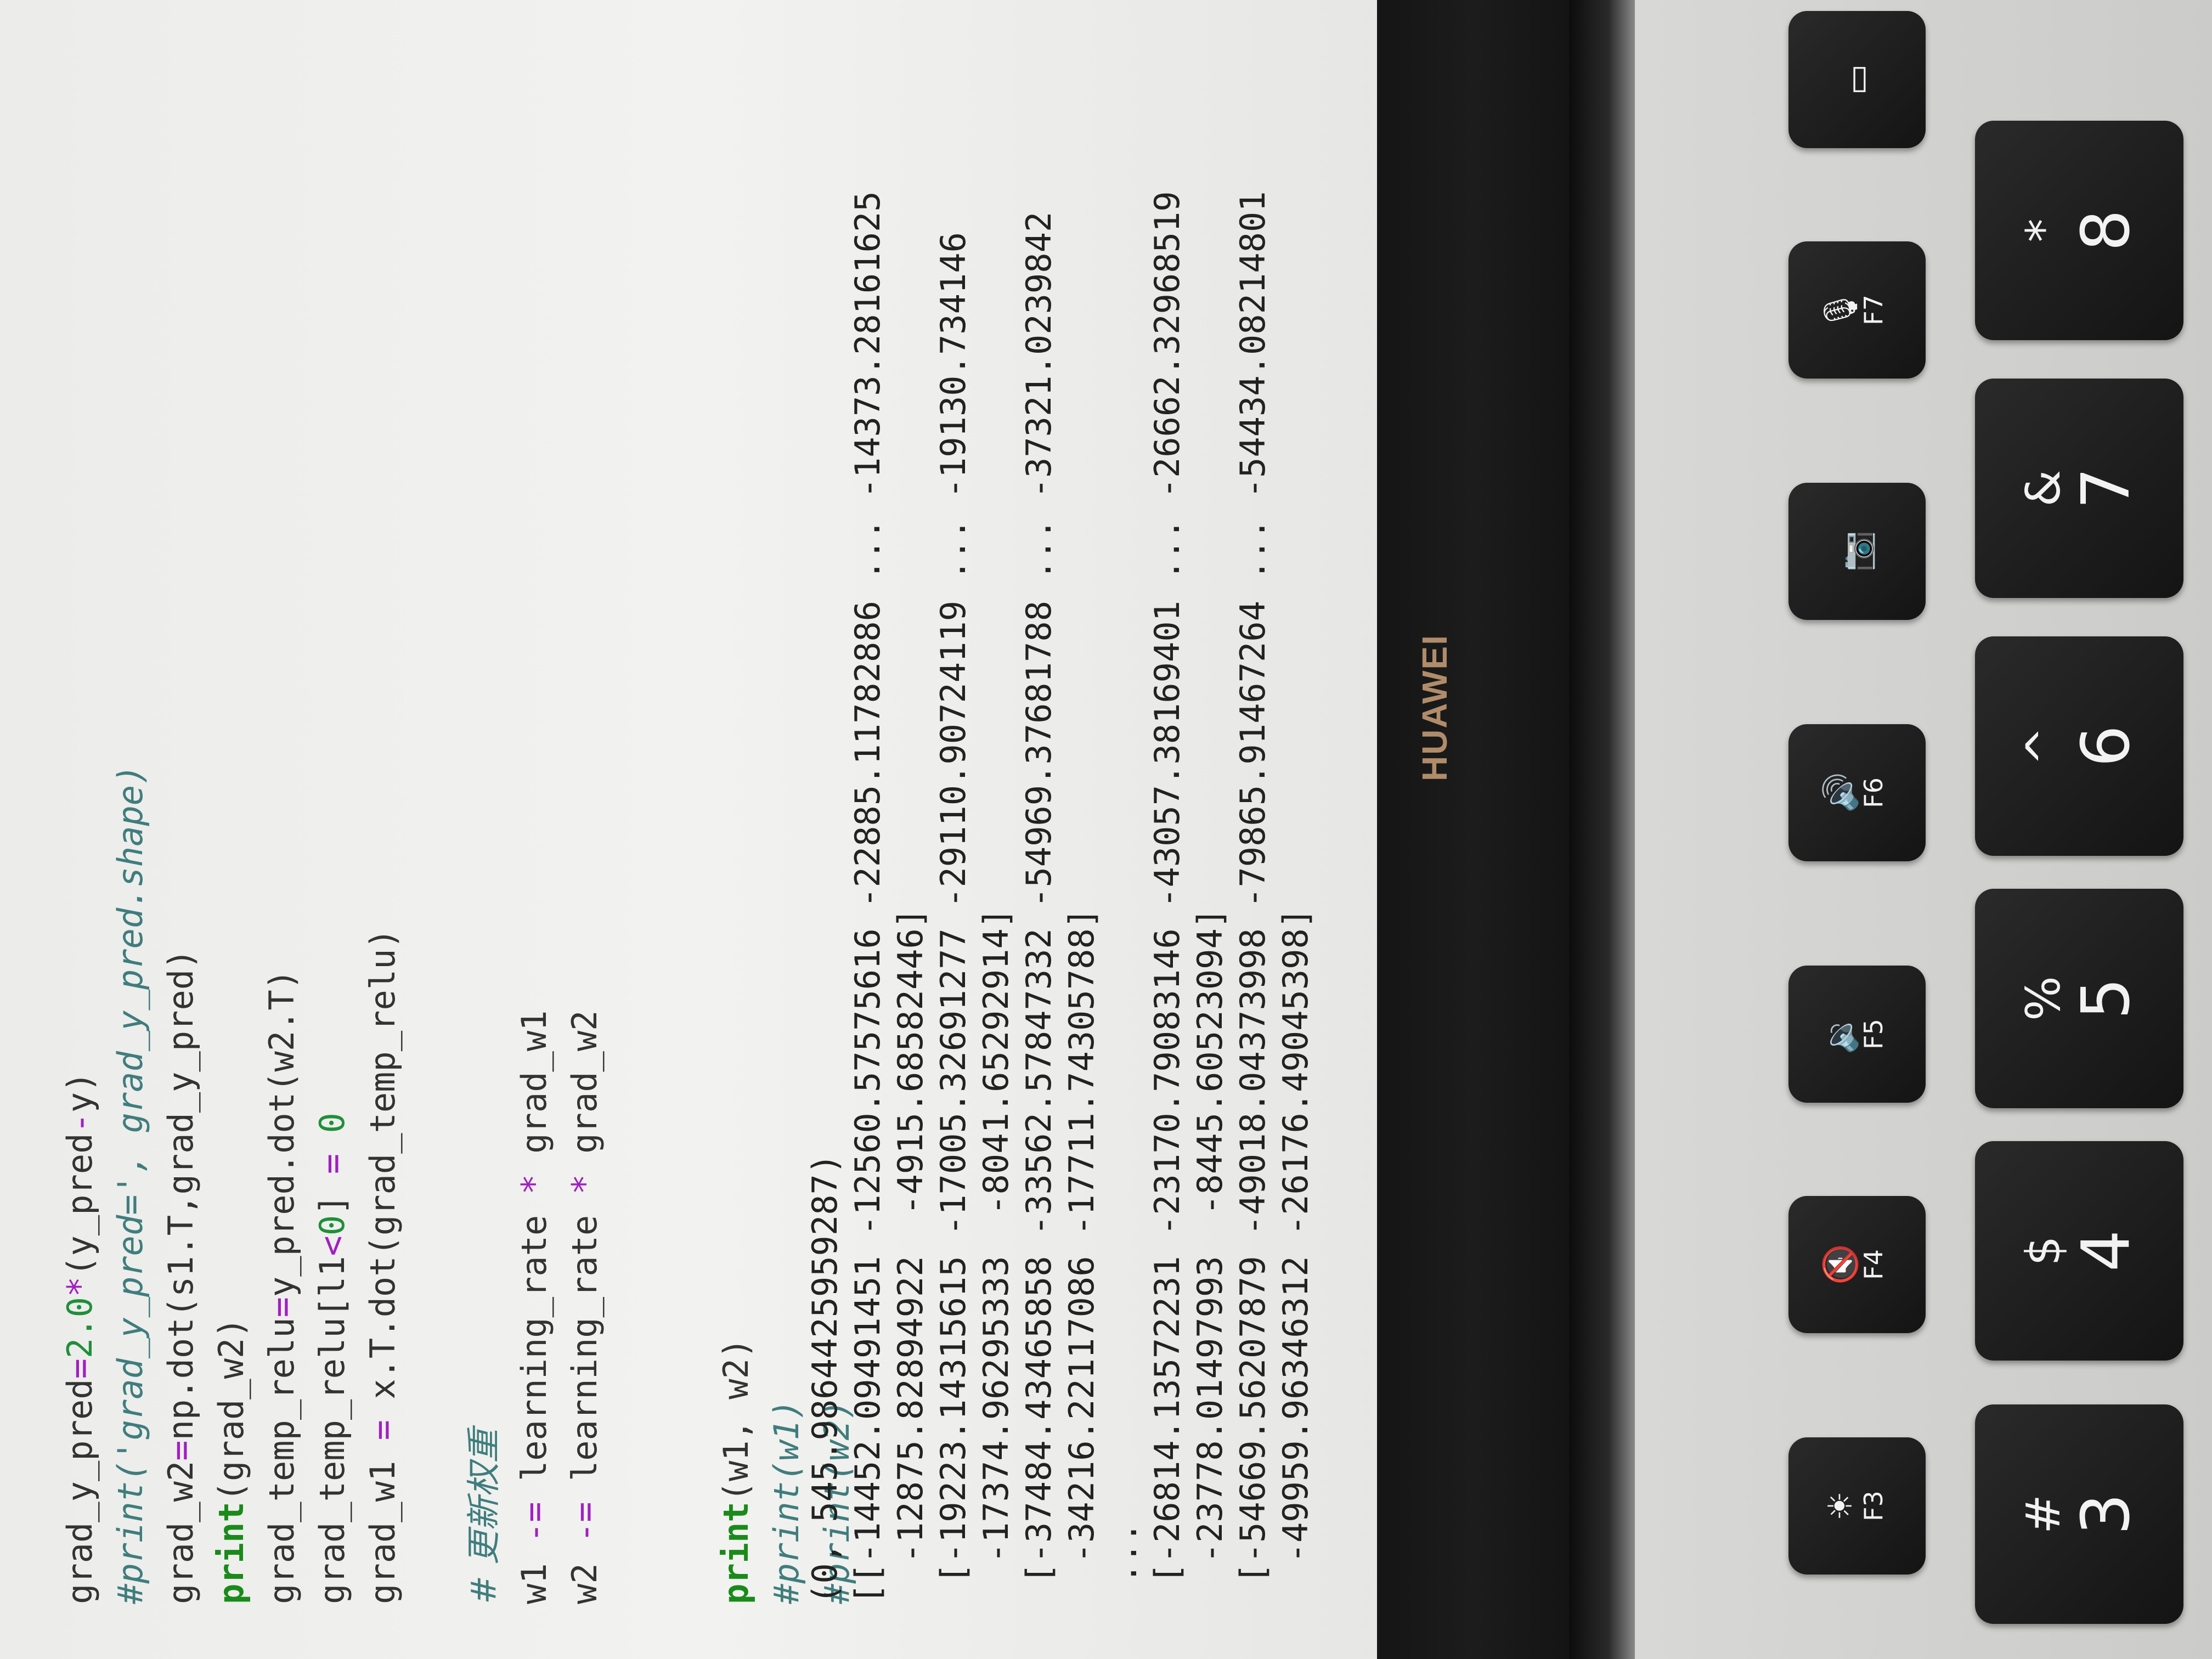  What do you see at coordinates (1840, 793) in the screenshot?
I see `volume-up-icon: 🔊` at bounding box center [1840, 793].